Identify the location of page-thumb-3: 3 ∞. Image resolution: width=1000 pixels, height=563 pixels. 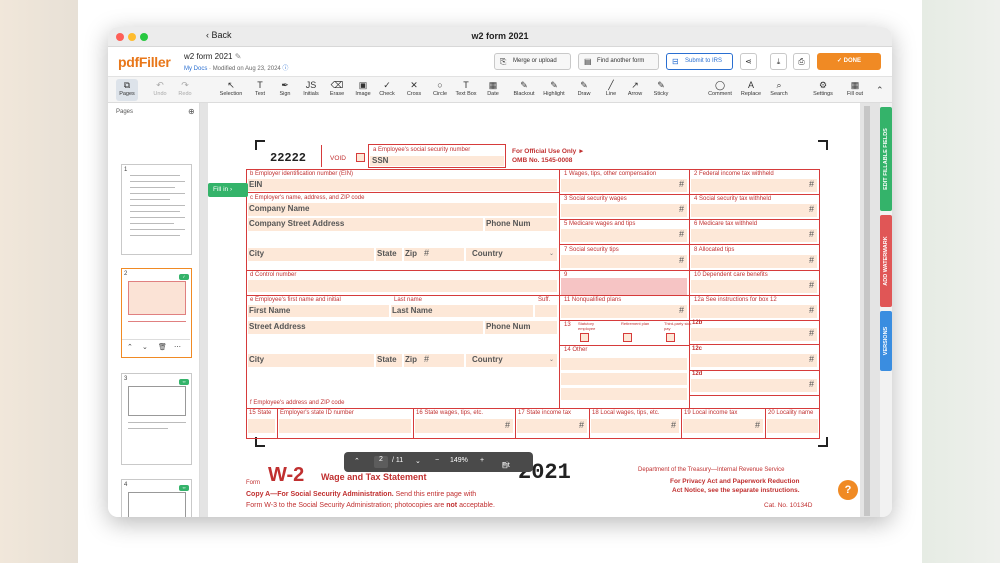
(156, 419).